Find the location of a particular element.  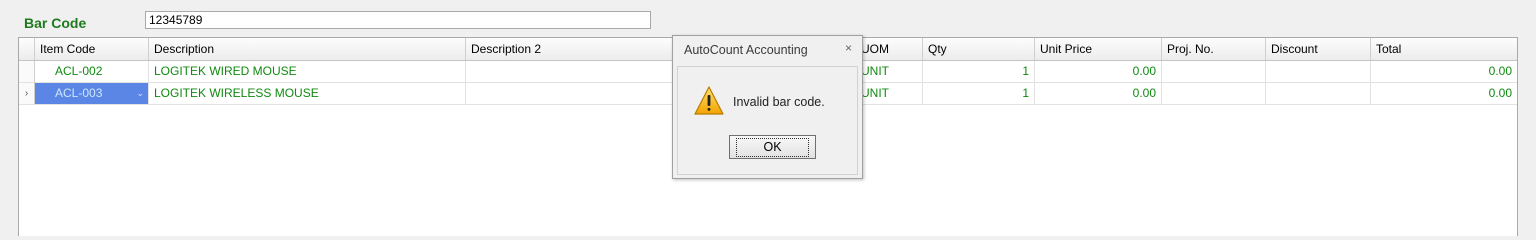

item-code-cell: ACL-003 ⌄ is located at coordinates (92, 94).